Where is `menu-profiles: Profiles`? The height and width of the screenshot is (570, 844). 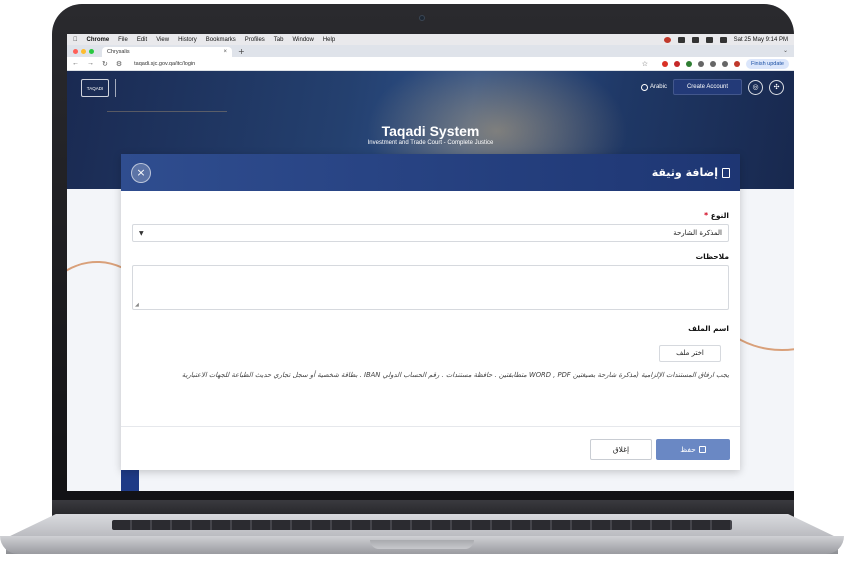
menu-profiles: Profiles is located at coordinates (255, 40).